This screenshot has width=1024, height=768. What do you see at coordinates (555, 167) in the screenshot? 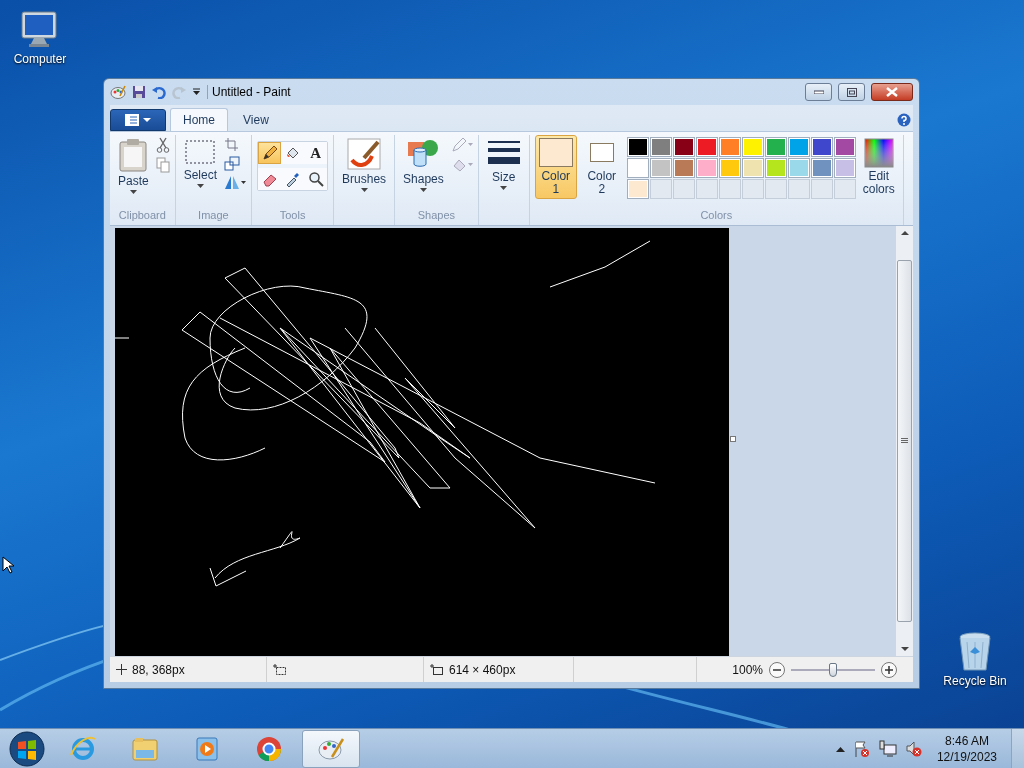
I see `color-slot-button: Color 1` at bounding box center [555, 167].